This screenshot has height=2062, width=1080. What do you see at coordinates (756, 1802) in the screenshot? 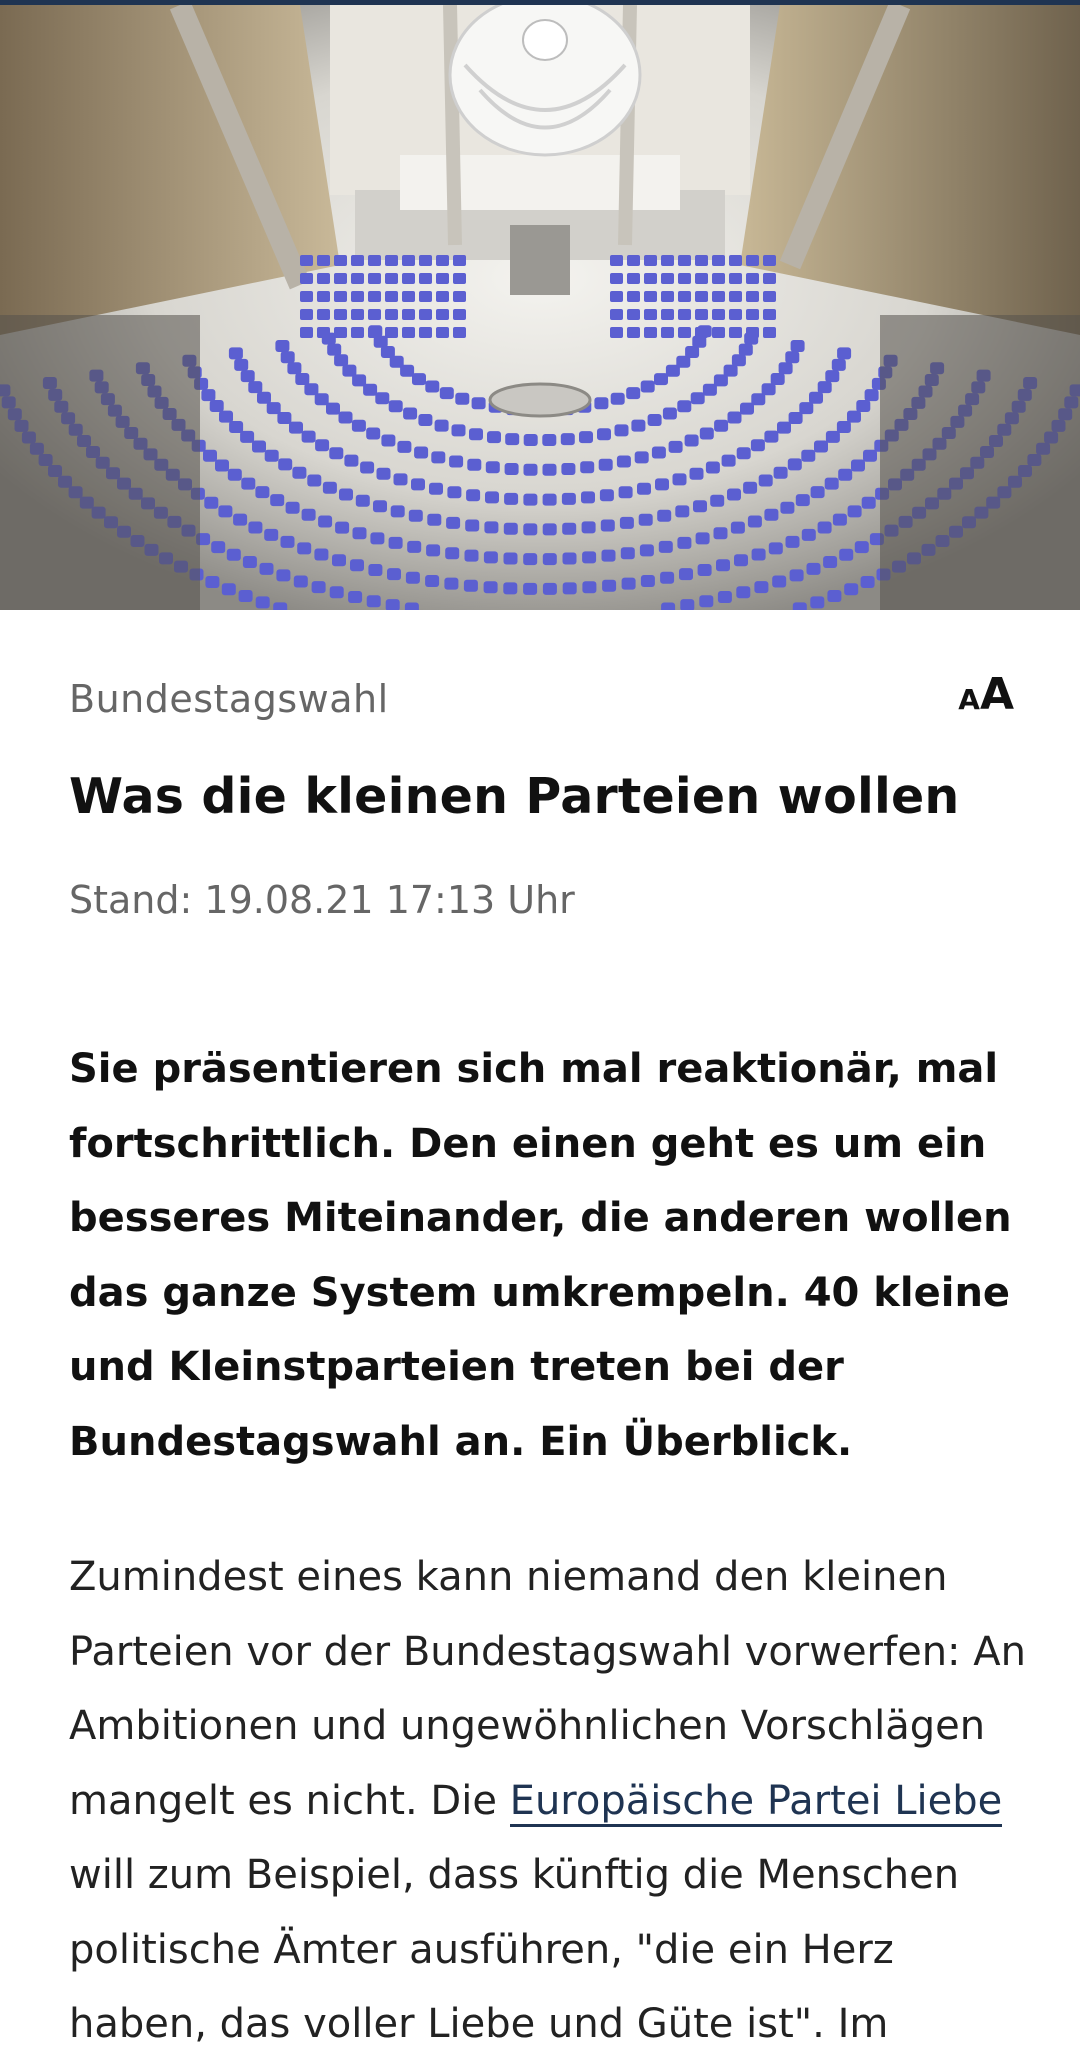
I see `party-link: Europäische Partei Liebe` at bounding box center [756, 1802].